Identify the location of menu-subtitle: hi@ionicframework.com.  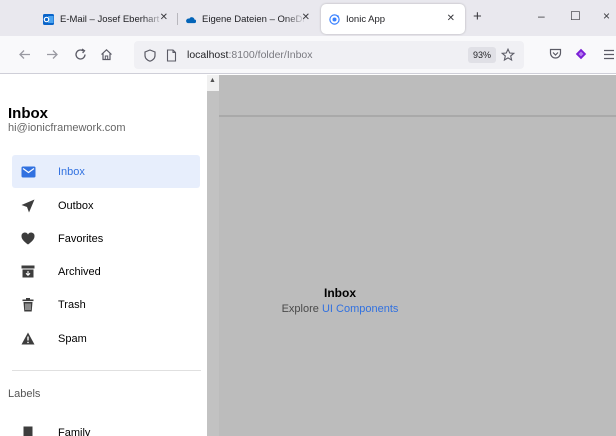
(67, 128).